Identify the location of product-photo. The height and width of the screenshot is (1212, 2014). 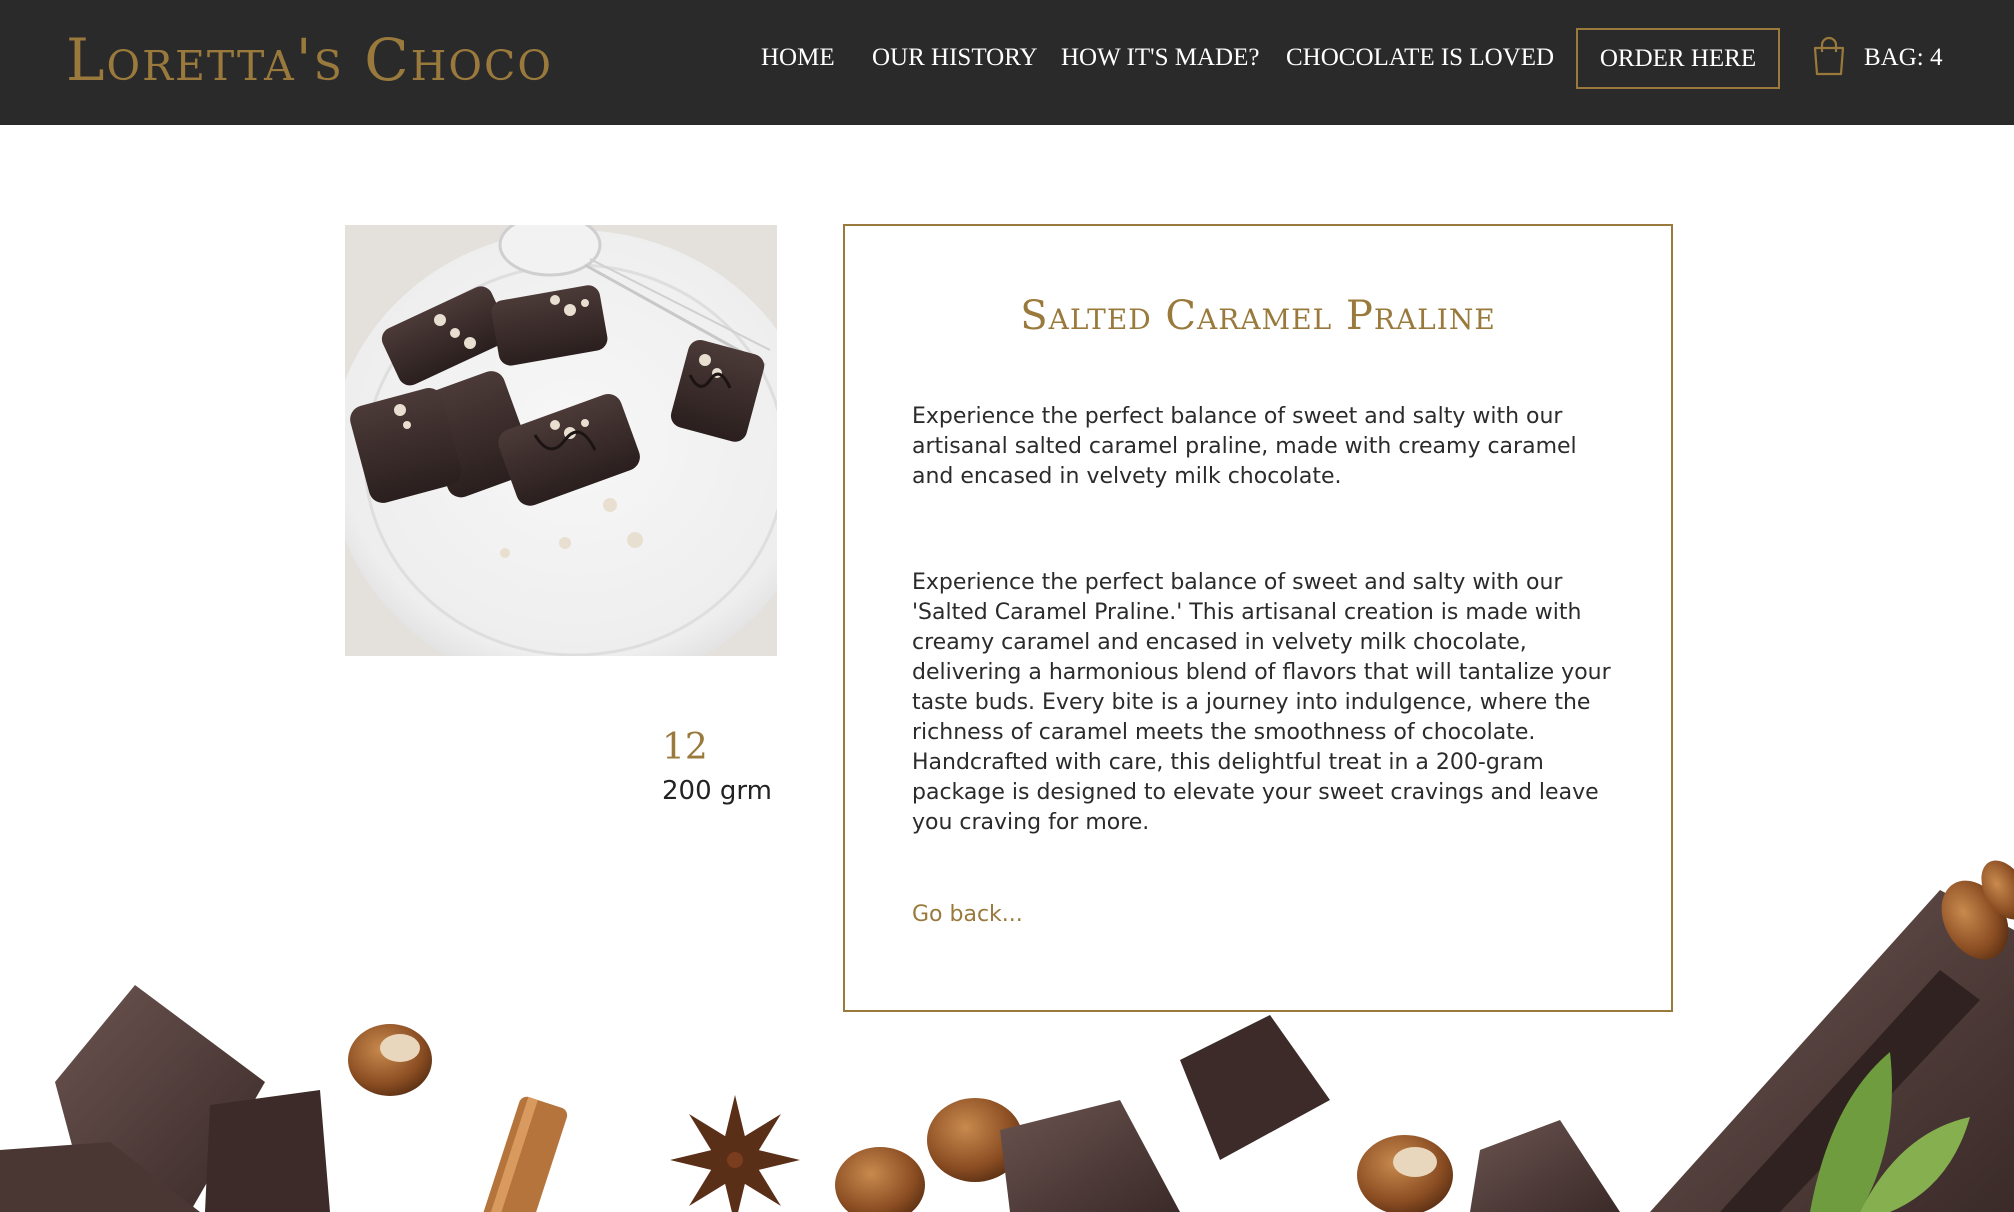
(561, 440).